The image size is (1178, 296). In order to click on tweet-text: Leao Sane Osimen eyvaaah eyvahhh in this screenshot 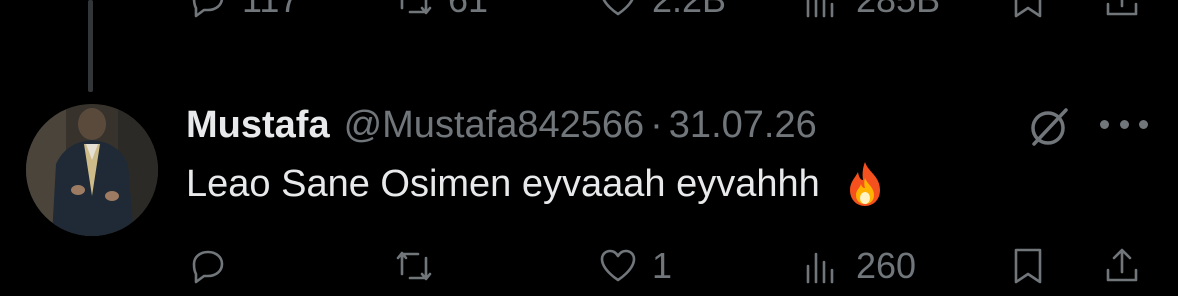, I will do `click(503, 183)`.